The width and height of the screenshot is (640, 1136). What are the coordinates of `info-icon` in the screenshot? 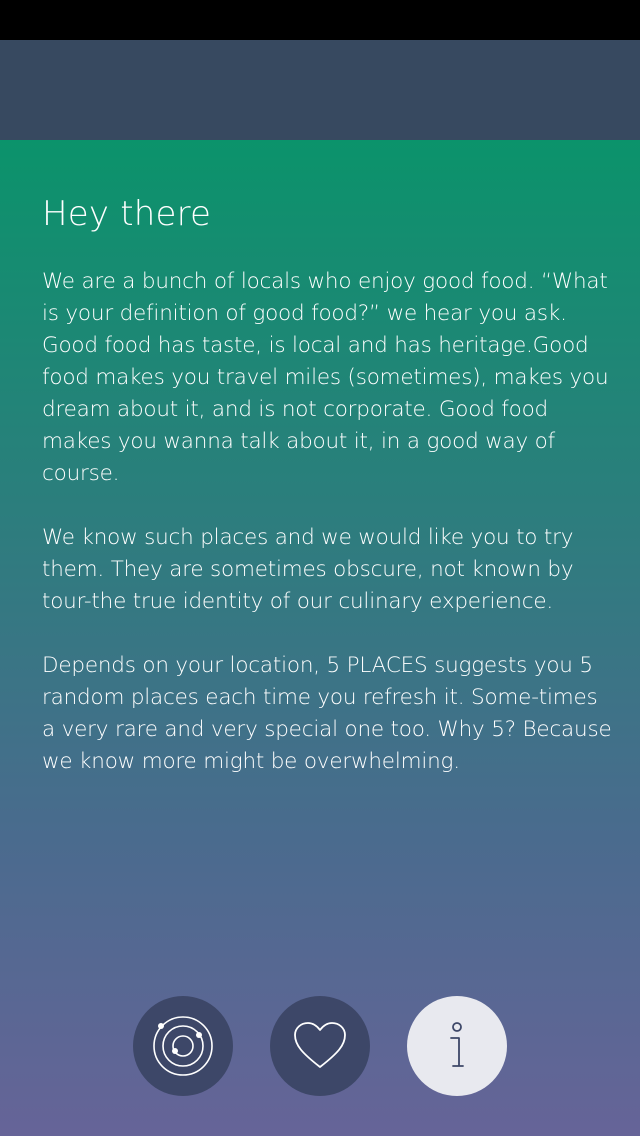 It's located at (457, 1046).